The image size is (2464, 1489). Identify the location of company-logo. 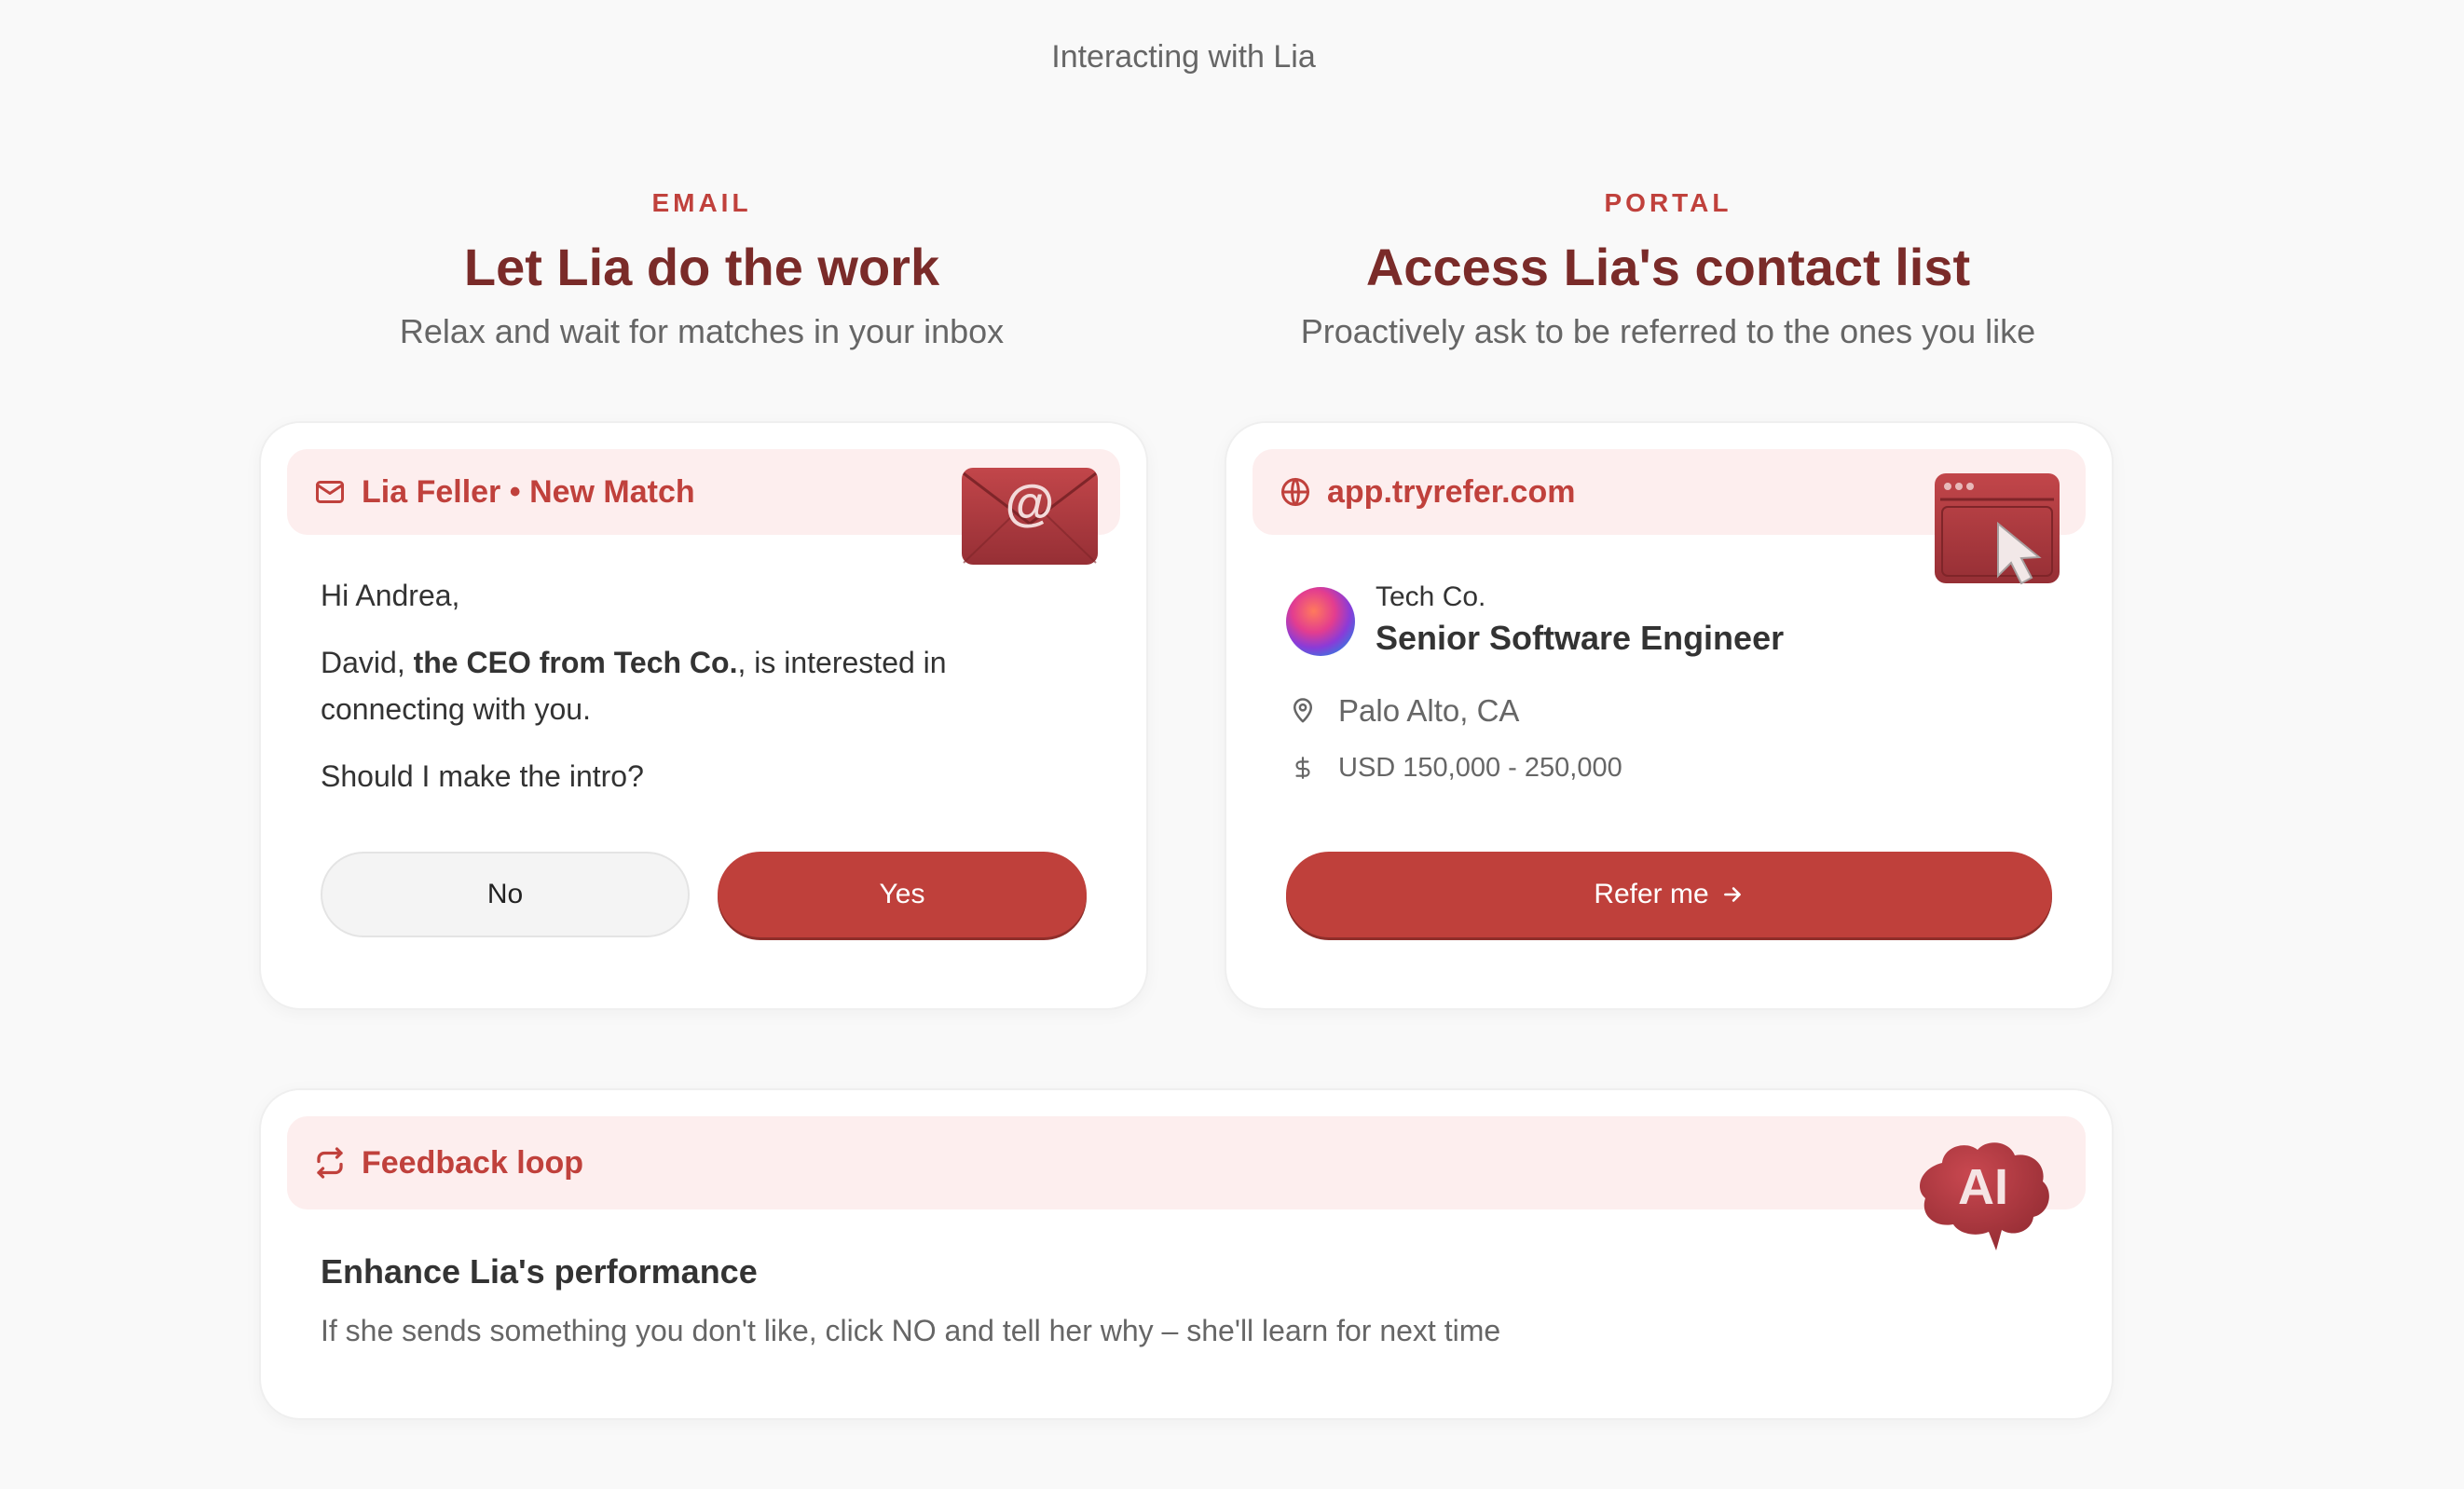
(1320, 621).